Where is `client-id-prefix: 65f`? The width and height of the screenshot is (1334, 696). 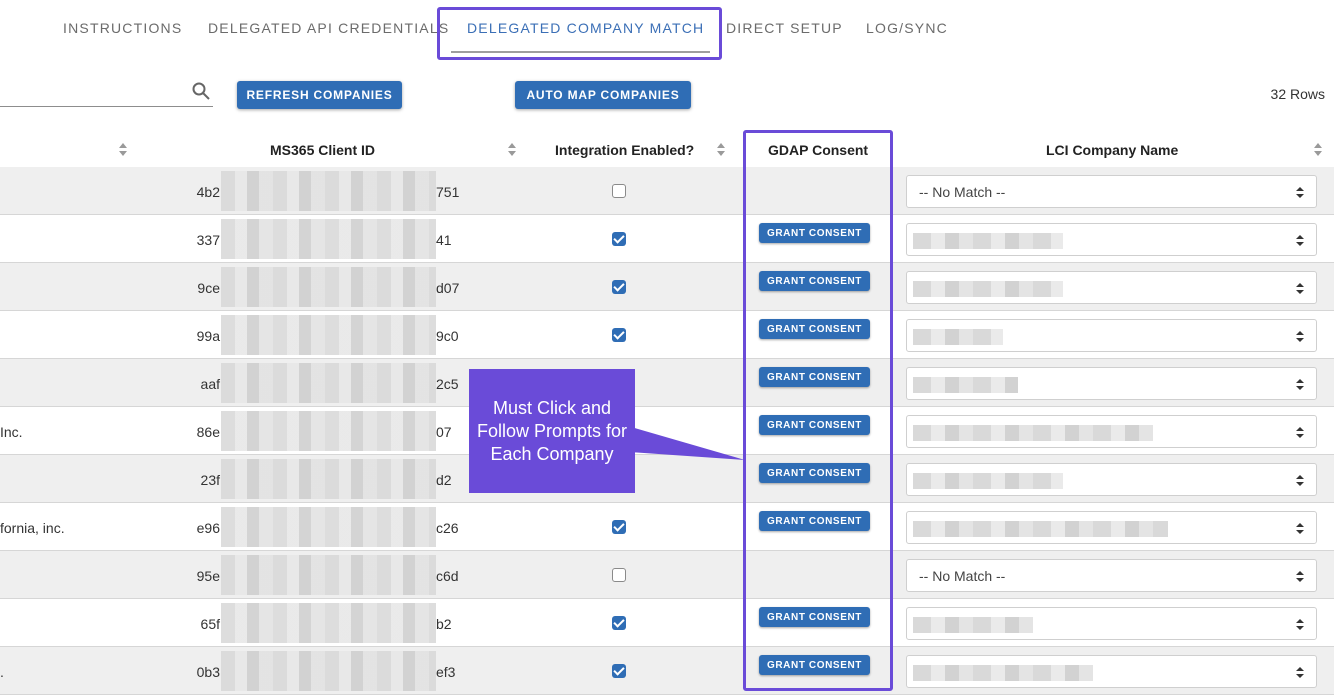
client-id-prefix: 65f is located at coordinates (210, 624).